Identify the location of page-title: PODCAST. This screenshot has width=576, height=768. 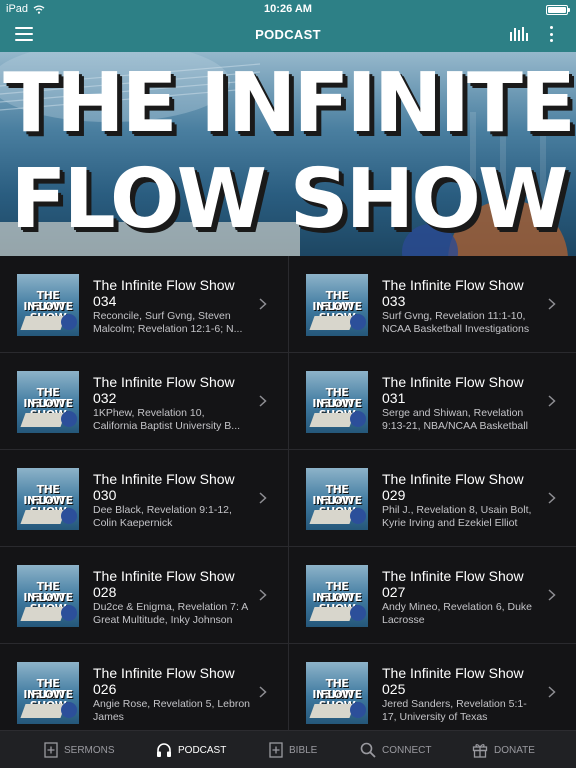
(288, 34).